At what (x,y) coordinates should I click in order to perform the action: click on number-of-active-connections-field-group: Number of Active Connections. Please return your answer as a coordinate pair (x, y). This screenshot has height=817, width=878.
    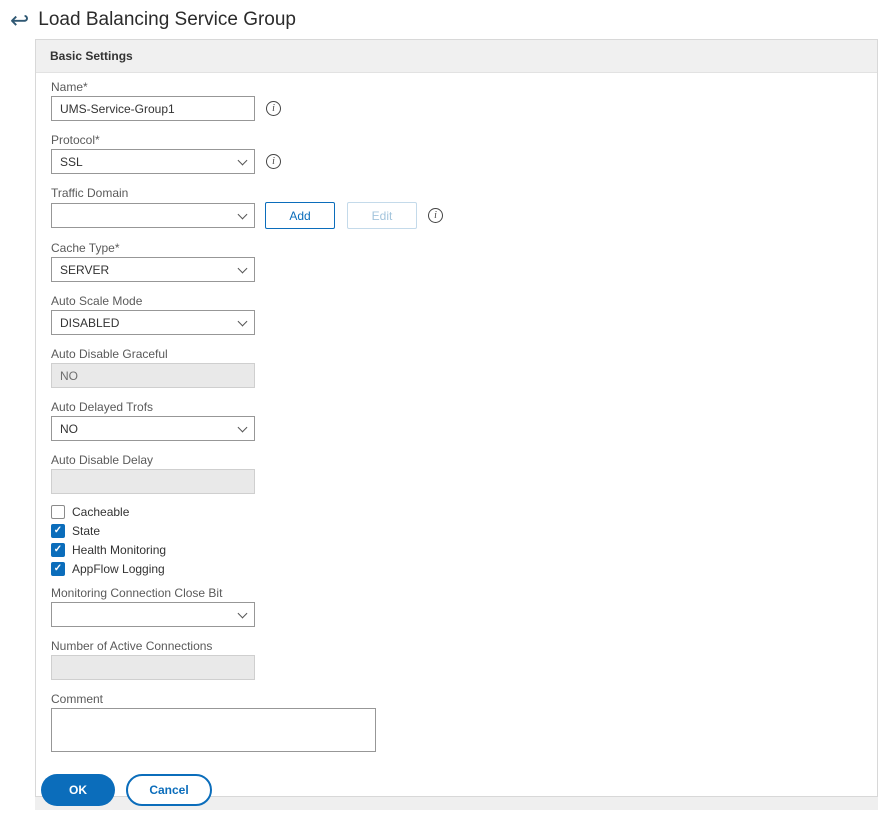
    Looking at the image, I should click on (464, 659).